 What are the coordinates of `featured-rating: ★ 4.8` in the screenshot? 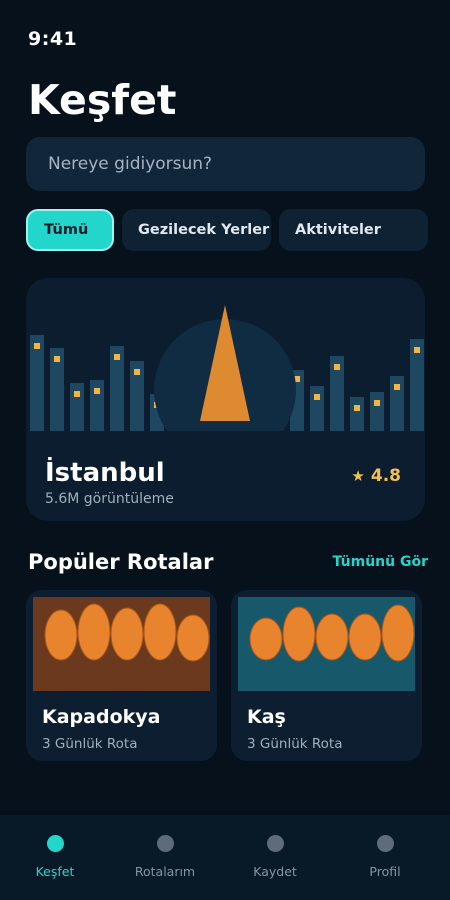 It's located at (376, 476).